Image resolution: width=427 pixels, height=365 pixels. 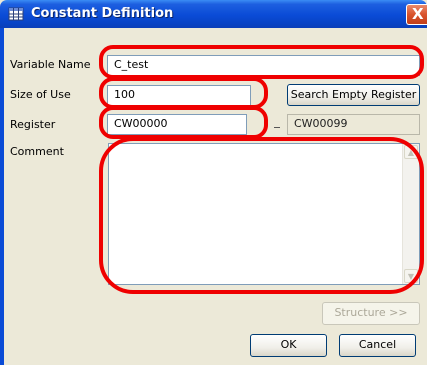 What do you see at coordinates (131, 64) in the screenshot?
I see `variable-name-value: C_test` at bounding box center [131, 64].